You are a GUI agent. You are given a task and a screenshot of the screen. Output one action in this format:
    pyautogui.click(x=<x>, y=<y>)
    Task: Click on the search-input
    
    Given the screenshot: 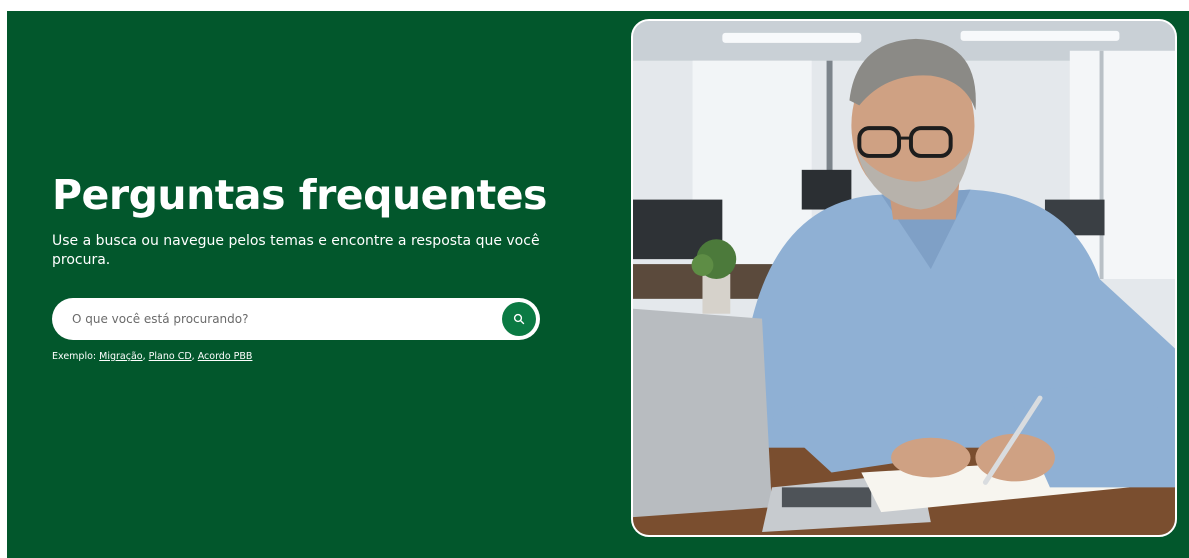 What is the action you would take?
    pyautogui.click(x=282, y=319)
    